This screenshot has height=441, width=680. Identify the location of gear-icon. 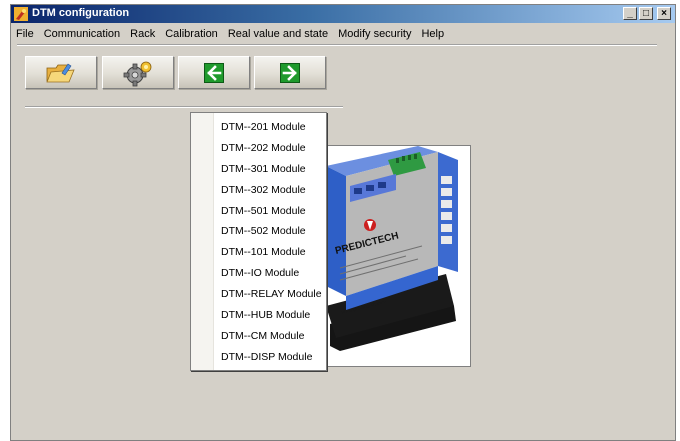
(137, 73).